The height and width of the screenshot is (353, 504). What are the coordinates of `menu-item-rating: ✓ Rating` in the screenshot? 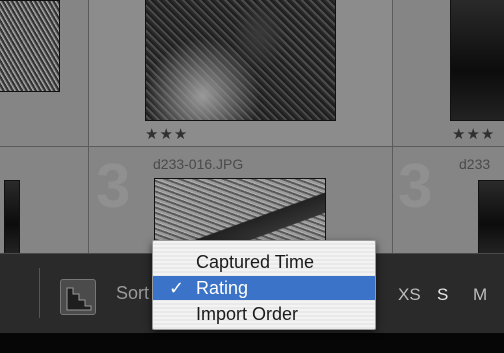 It's located at (264, 288).